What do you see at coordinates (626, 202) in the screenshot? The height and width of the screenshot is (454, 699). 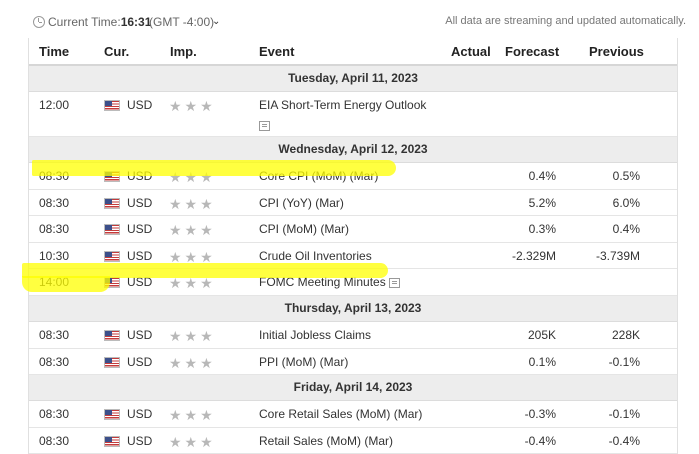 I see `row-previous: 6.0%` at bounding box center [626, 202].